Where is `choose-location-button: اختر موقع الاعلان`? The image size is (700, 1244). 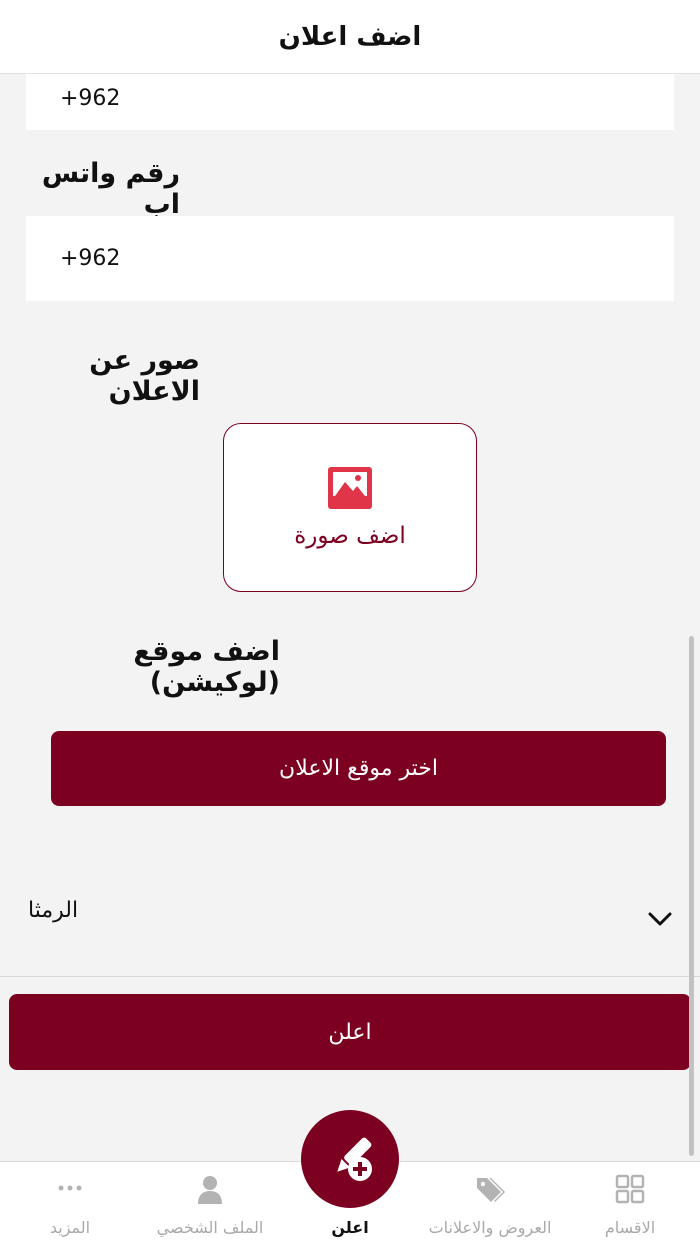 choose-location-button: اختر موقع الاعلان is located at coordinates (358, 768).